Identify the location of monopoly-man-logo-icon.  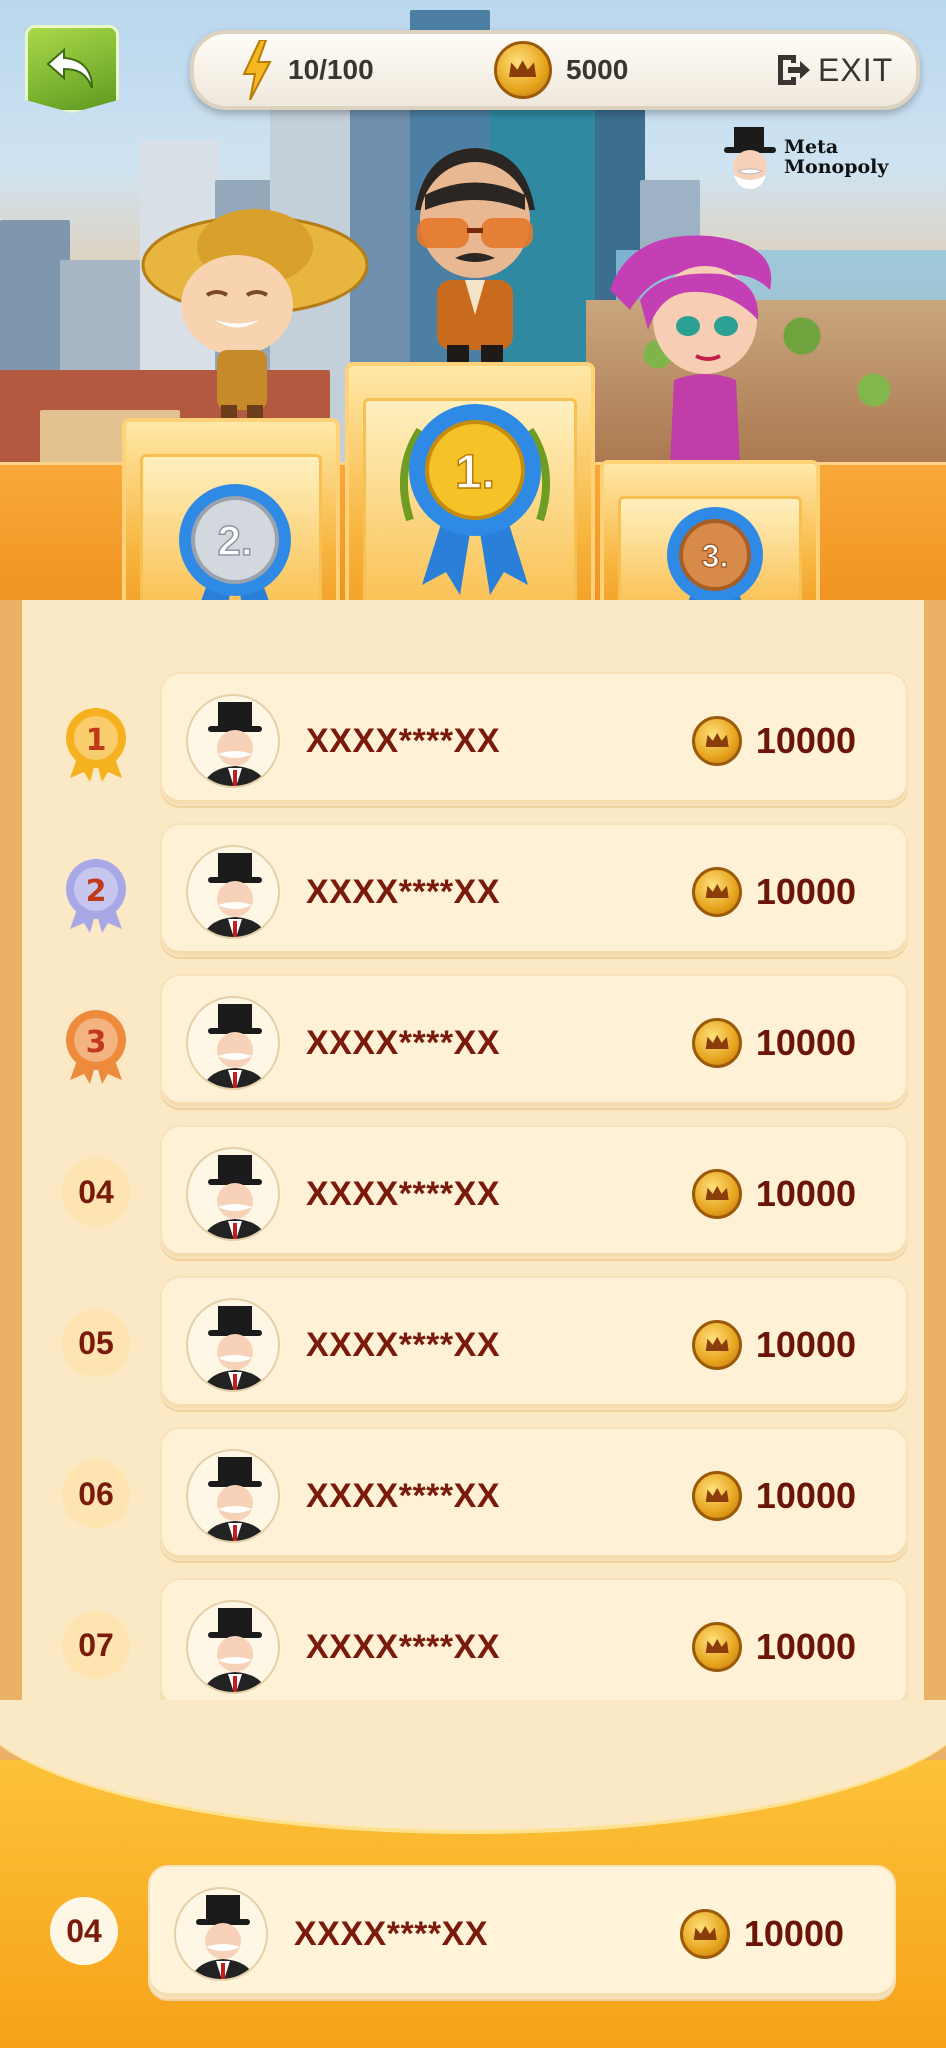
(750, 158).